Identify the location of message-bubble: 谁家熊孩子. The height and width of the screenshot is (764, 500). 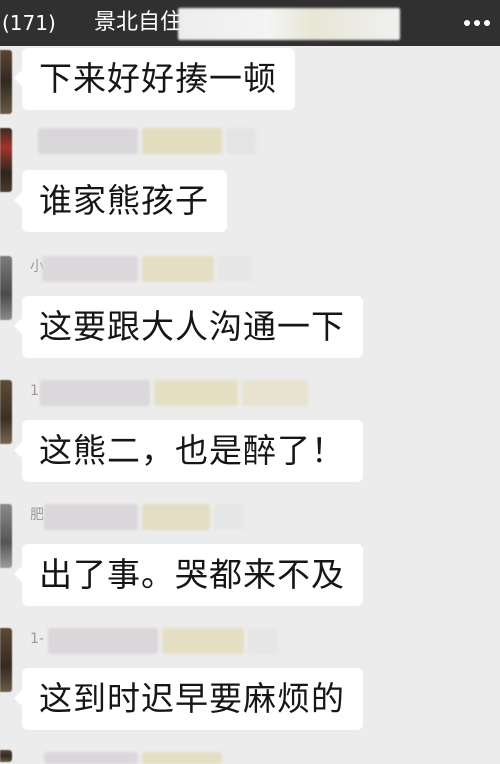
(120, 201).